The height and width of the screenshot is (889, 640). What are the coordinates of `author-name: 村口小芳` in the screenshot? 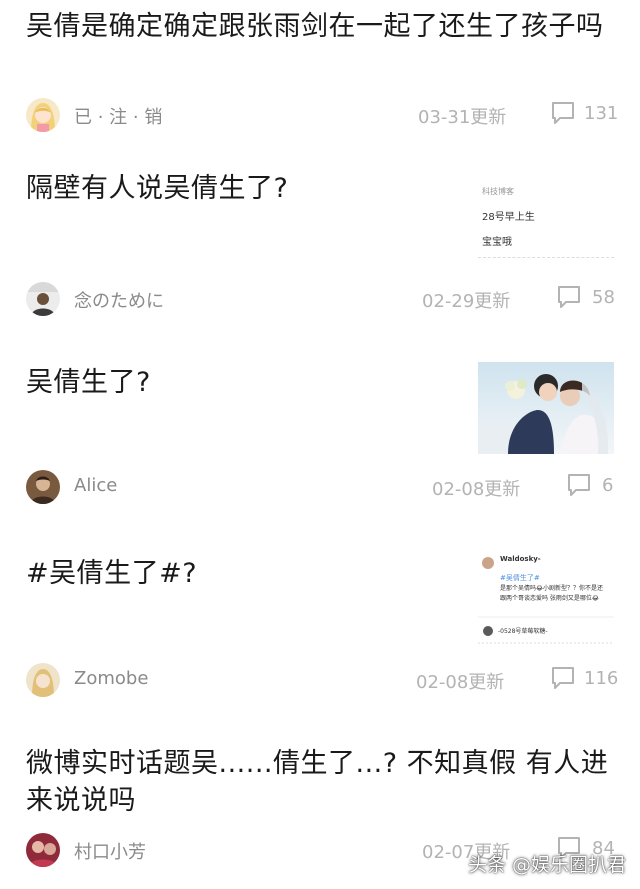 It's located at (110, 851).